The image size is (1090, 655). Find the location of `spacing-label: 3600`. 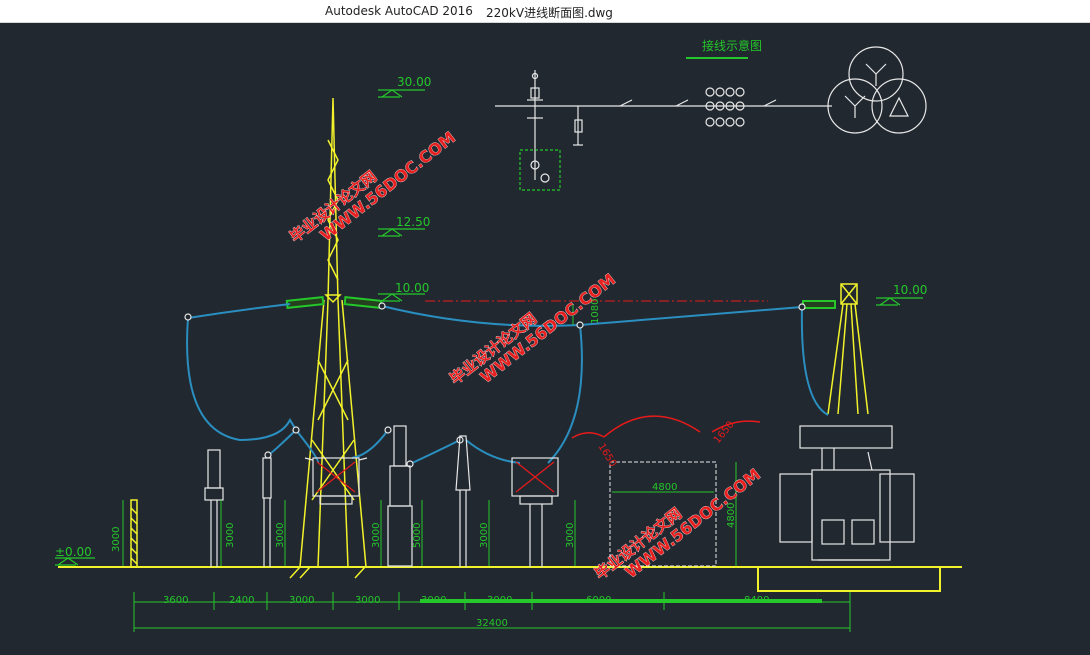

spacing-label: 3600 is located at coordinates (175, 600).